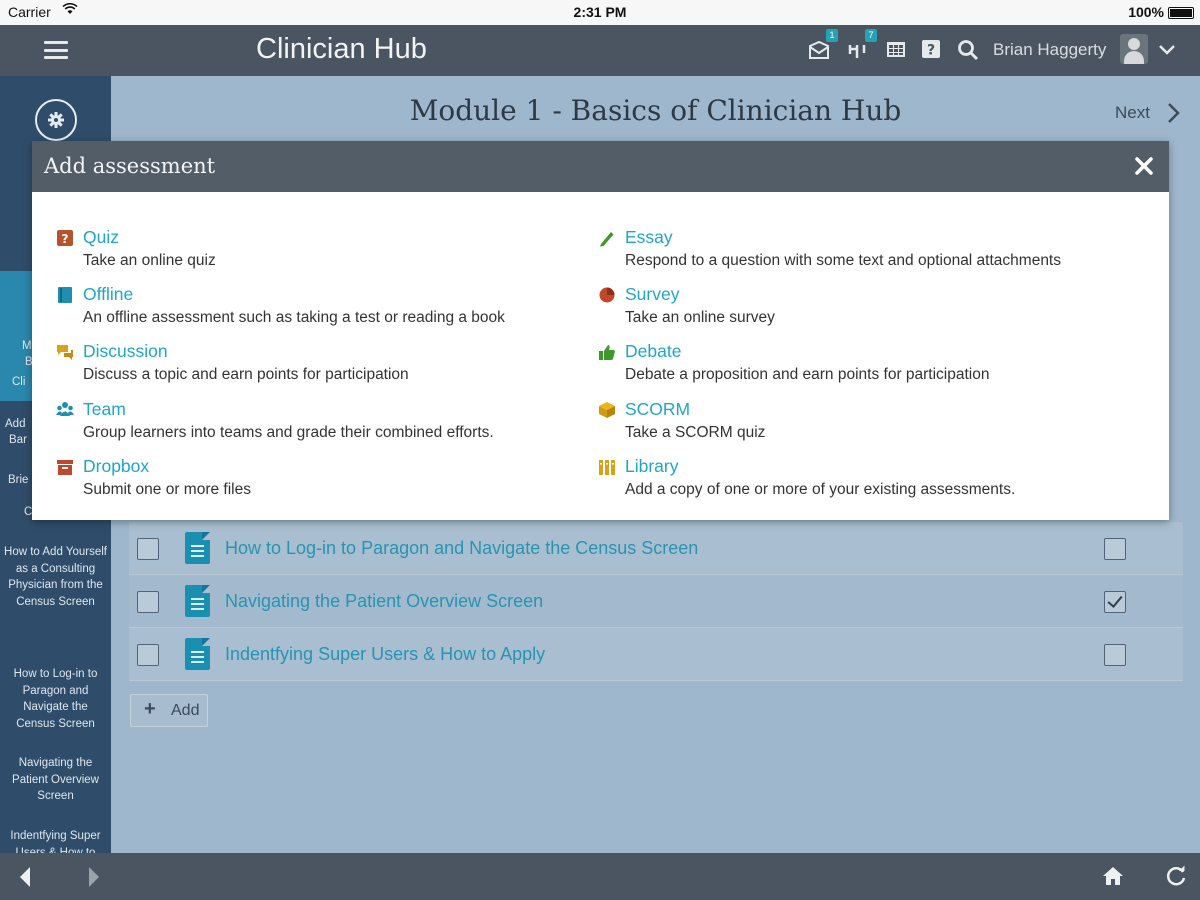  I want to click on battery-icon, so click(1181, 13).